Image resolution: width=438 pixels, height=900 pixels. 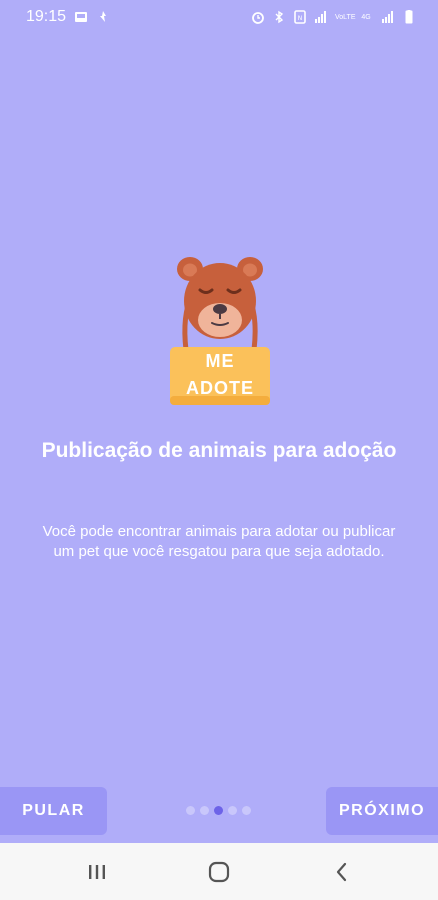 I want to click on page-indicator, so click(x=218, y=810).